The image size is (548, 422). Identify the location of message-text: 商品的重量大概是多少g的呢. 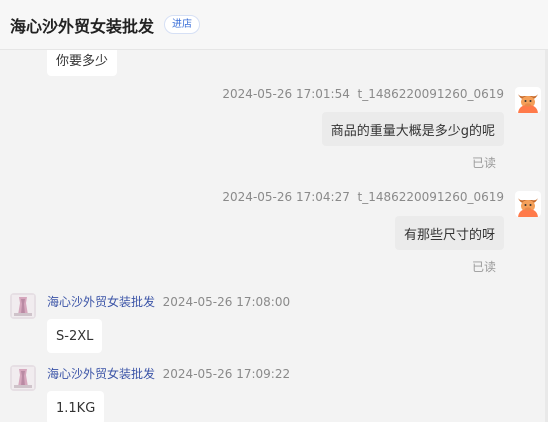
(412, 131).